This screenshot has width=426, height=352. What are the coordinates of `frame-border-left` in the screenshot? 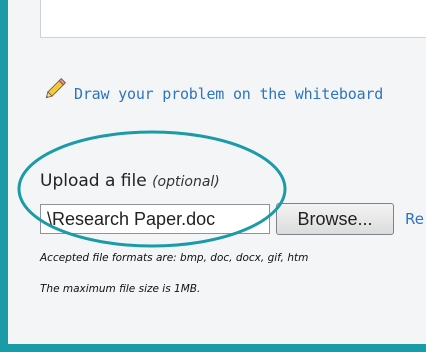 It's located at (4, 176).